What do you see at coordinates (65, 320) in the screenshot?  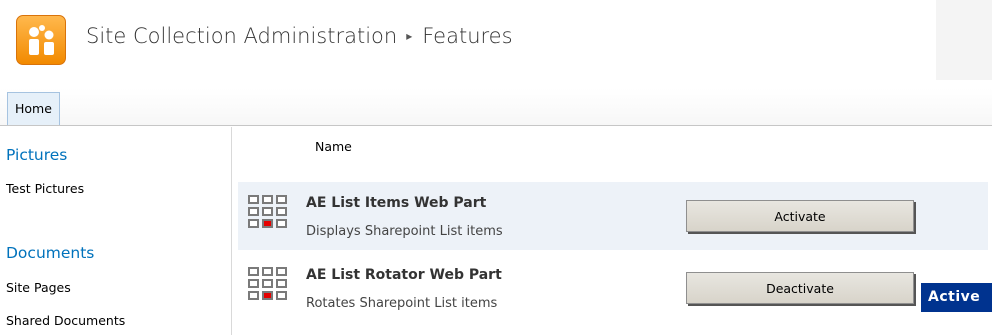 I see `nav-item-shared-documents: Shared Documents` at bounding box center [65, 320].